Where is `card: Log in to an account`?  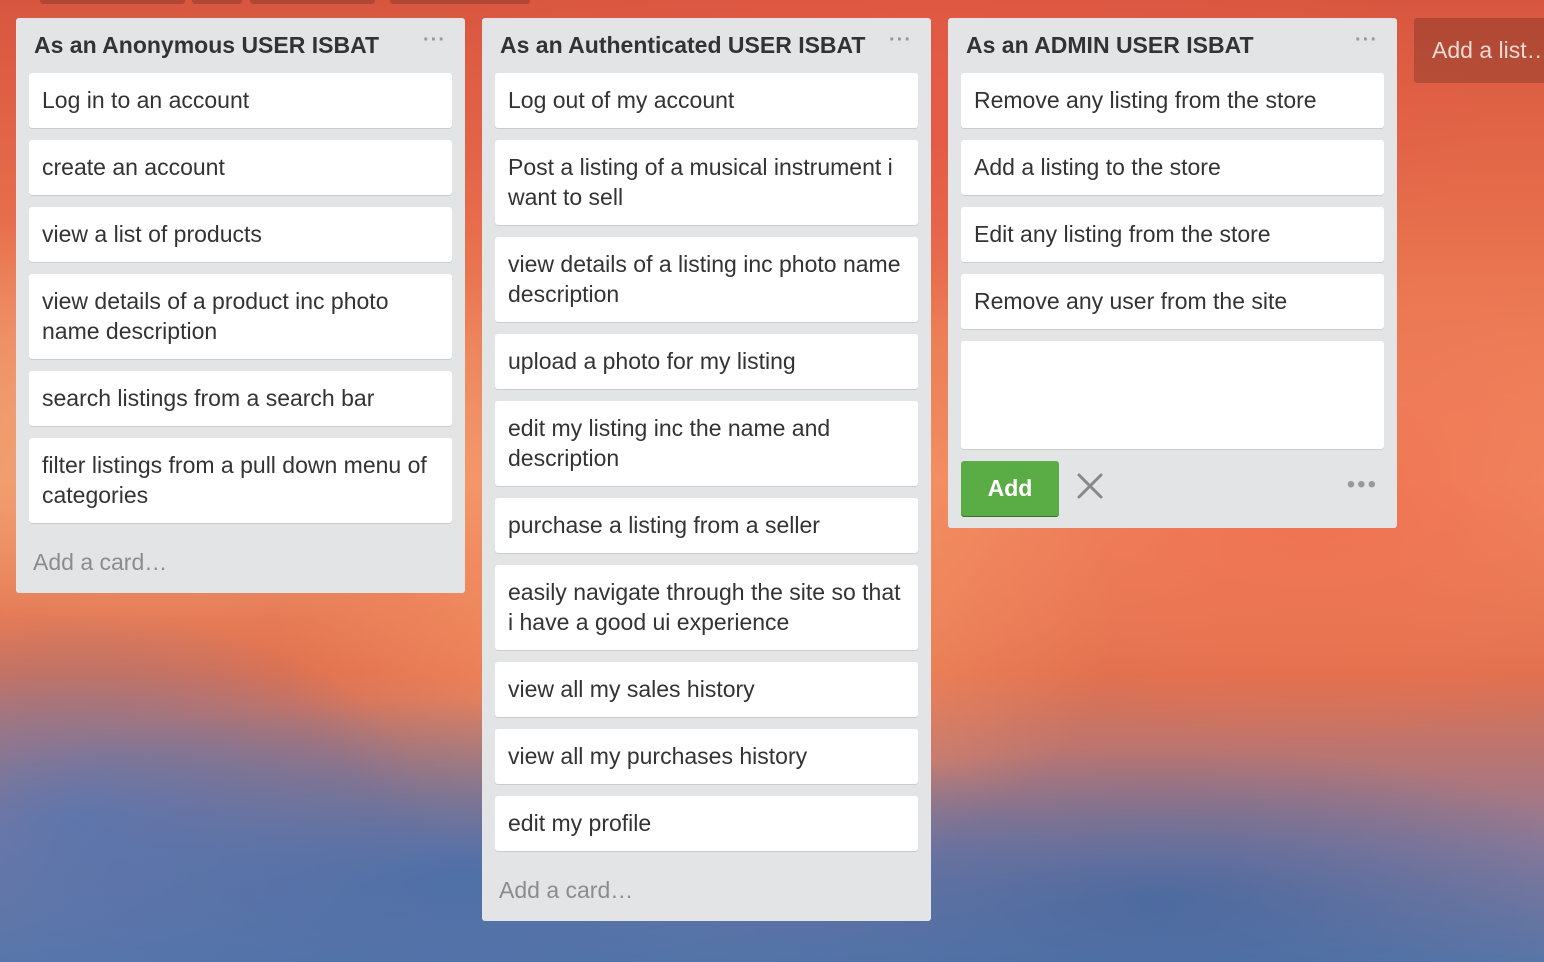 card: Log in to an account is located at coordinates (240, 100).